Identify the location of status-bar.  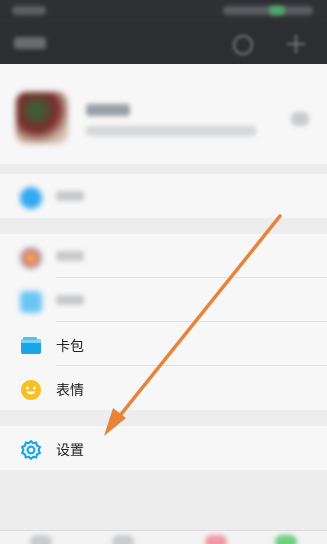
(163, 11).